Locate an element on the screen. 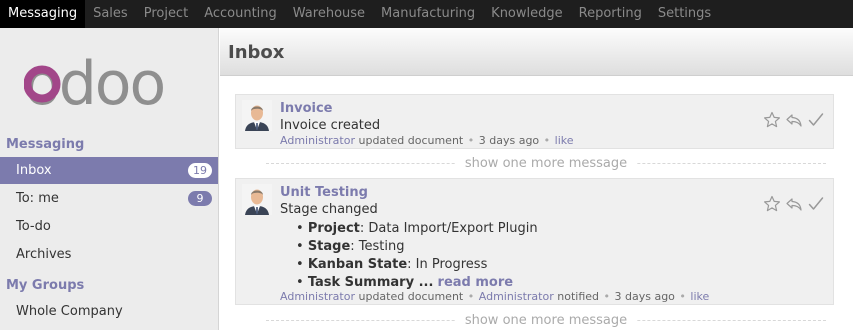 The image size is (853, 330). sidebar-item-archives: Archives is located at coordinates (109, 254).